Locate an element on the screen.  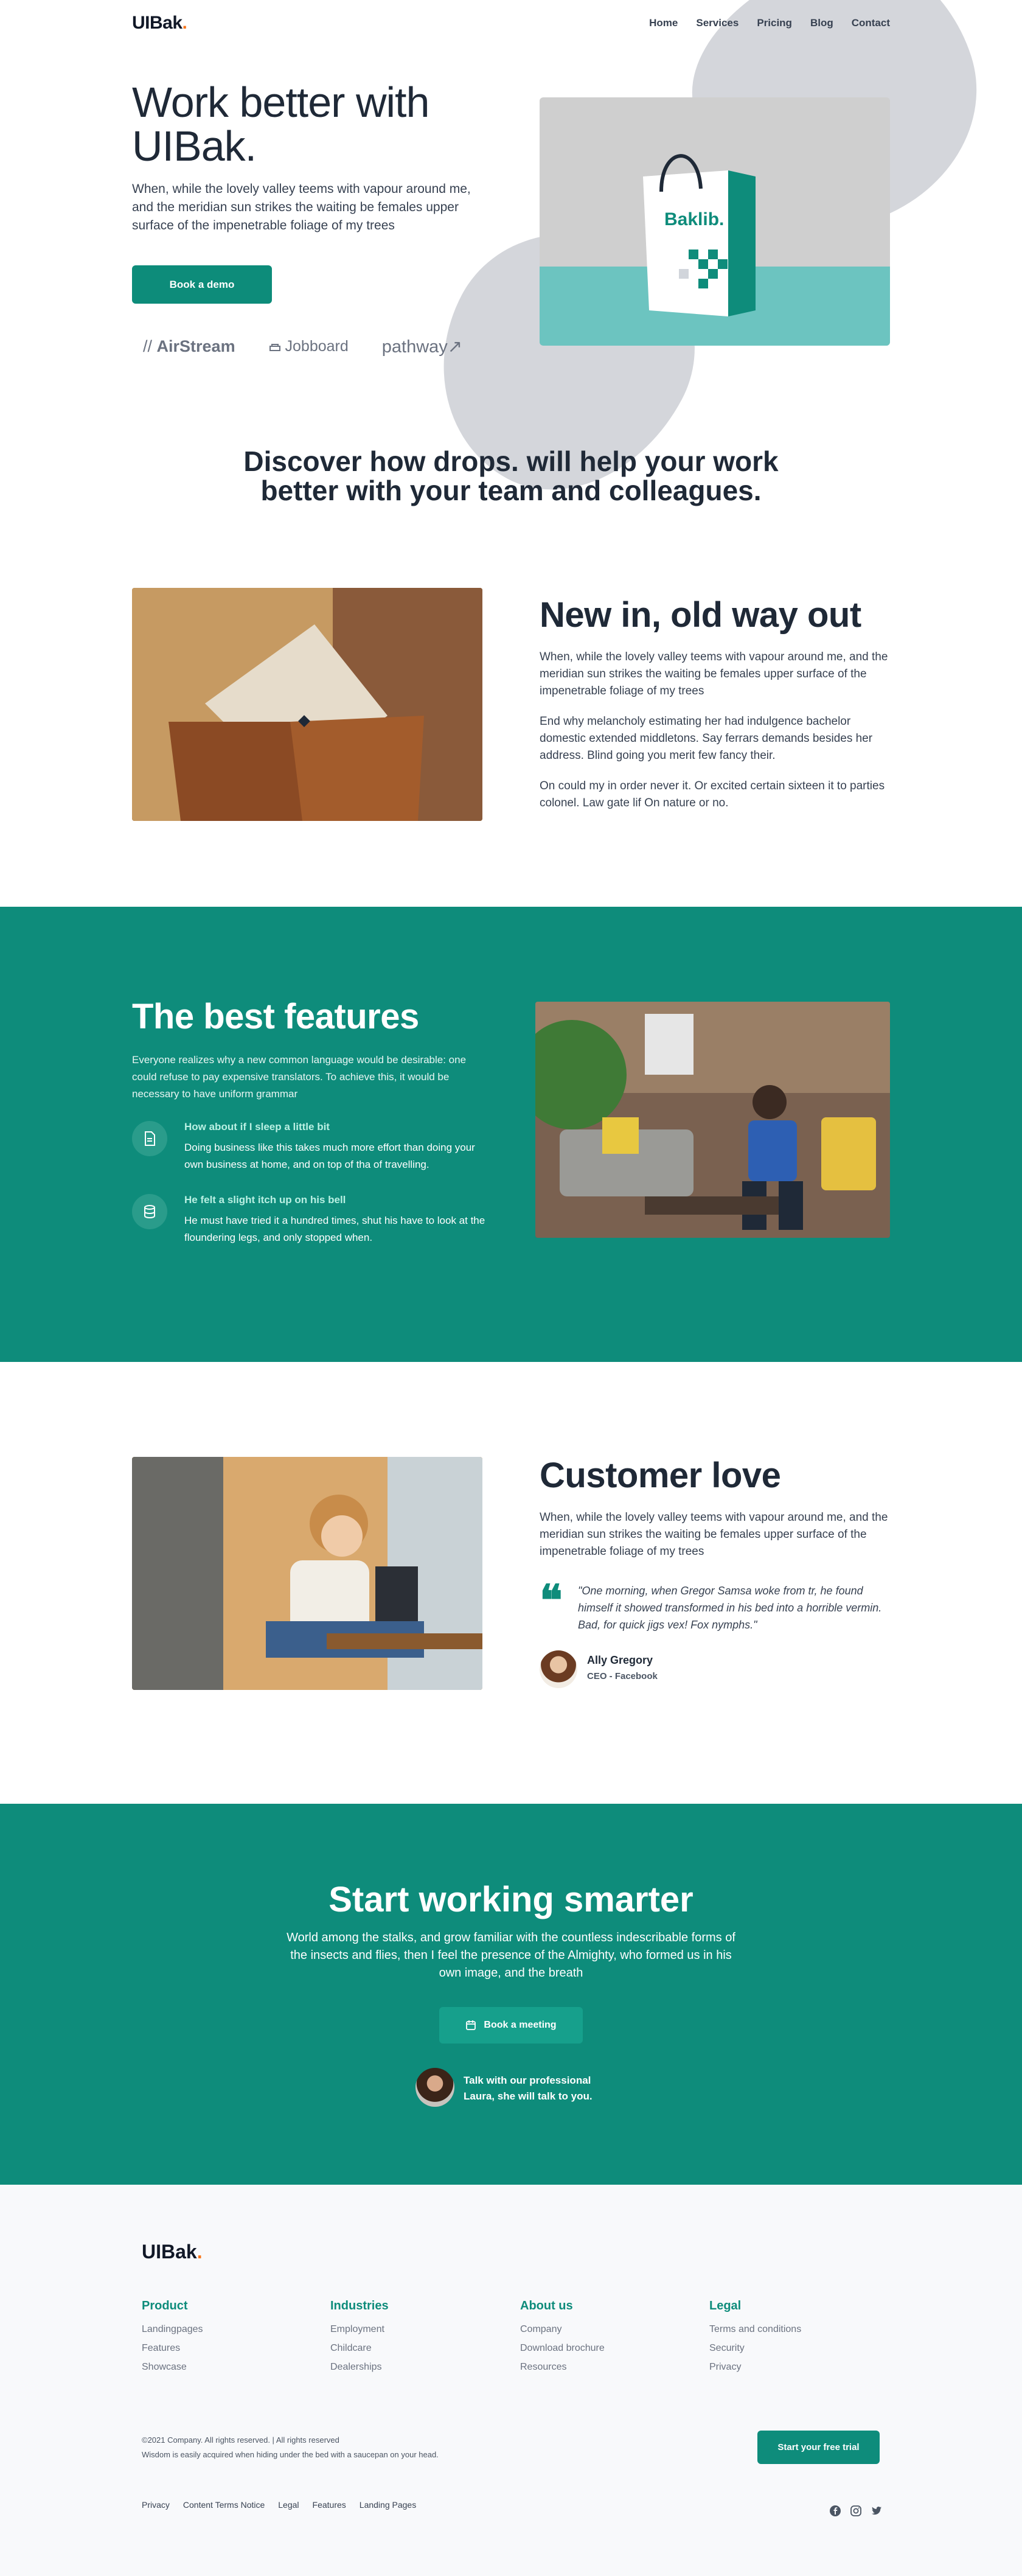
partner-logo-airstream: // AirStream is located at coordinates (189, 346).